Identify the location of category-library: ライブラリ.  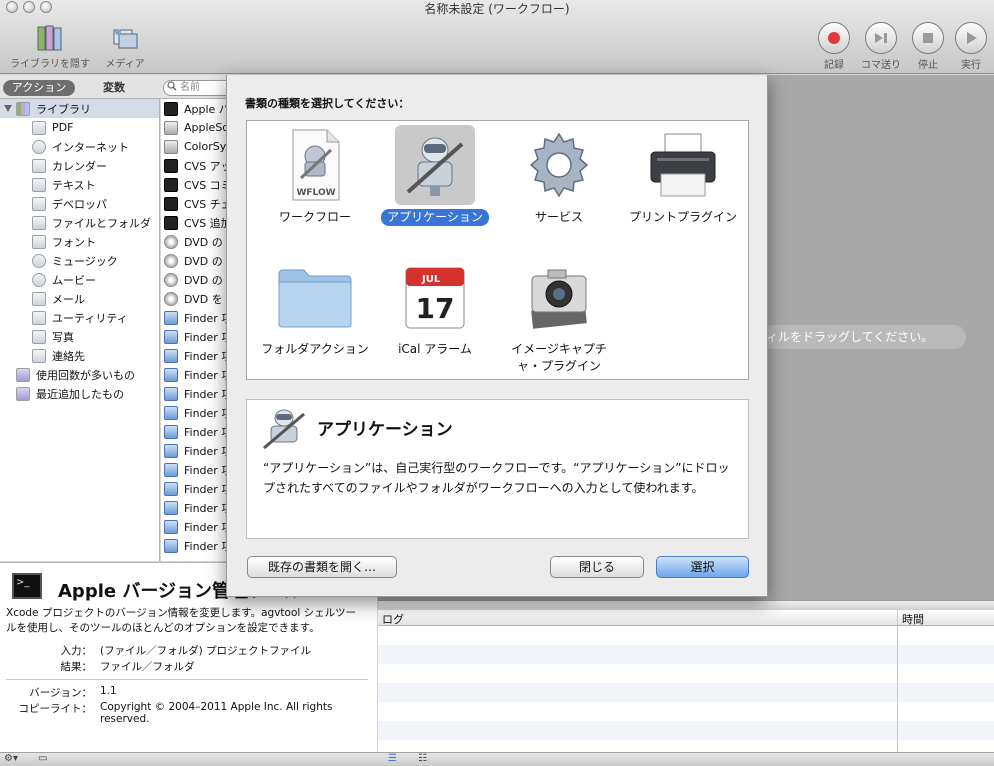
(79, 108).